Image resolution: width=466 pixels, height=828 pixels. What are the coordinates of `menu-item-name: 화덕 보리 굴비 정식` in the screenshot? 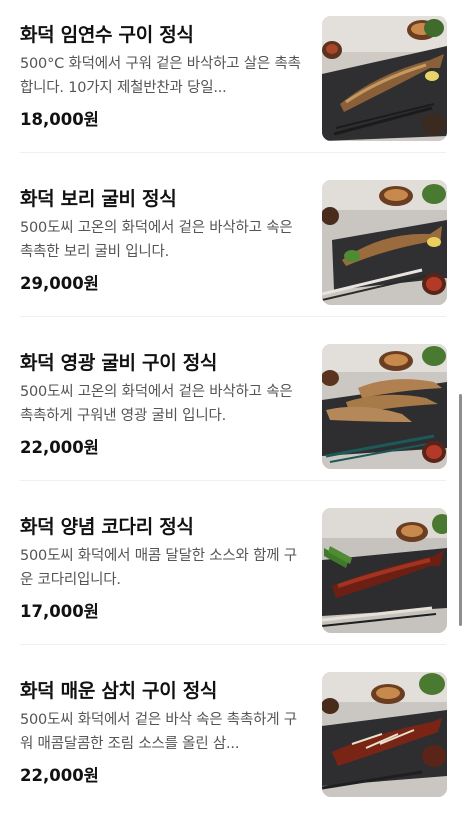 It's located at (98, 199).